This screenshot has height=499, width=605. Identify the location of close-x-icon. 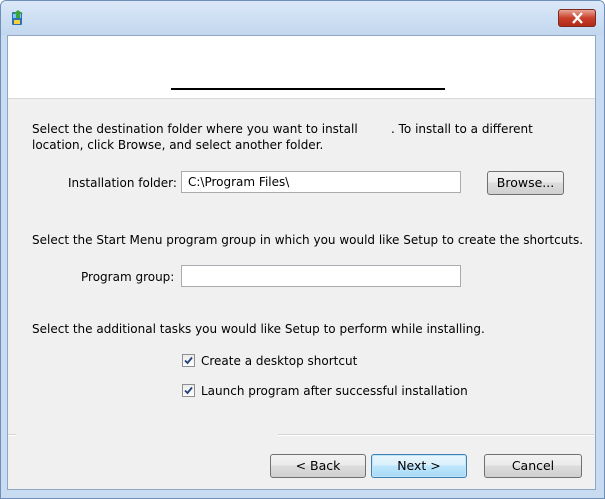
(577, 18).